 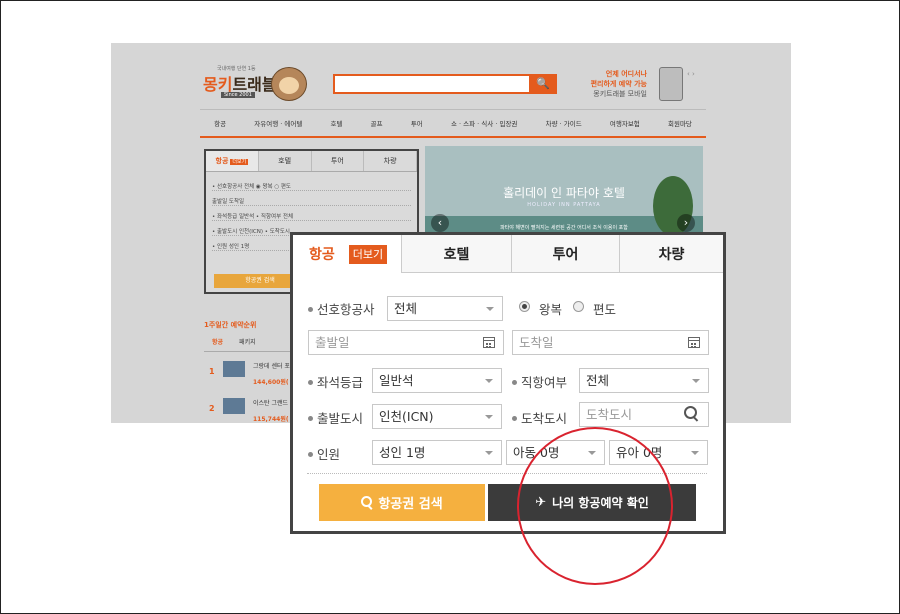 I want to click on ranking-number: 1, so click(x=212, y=371).